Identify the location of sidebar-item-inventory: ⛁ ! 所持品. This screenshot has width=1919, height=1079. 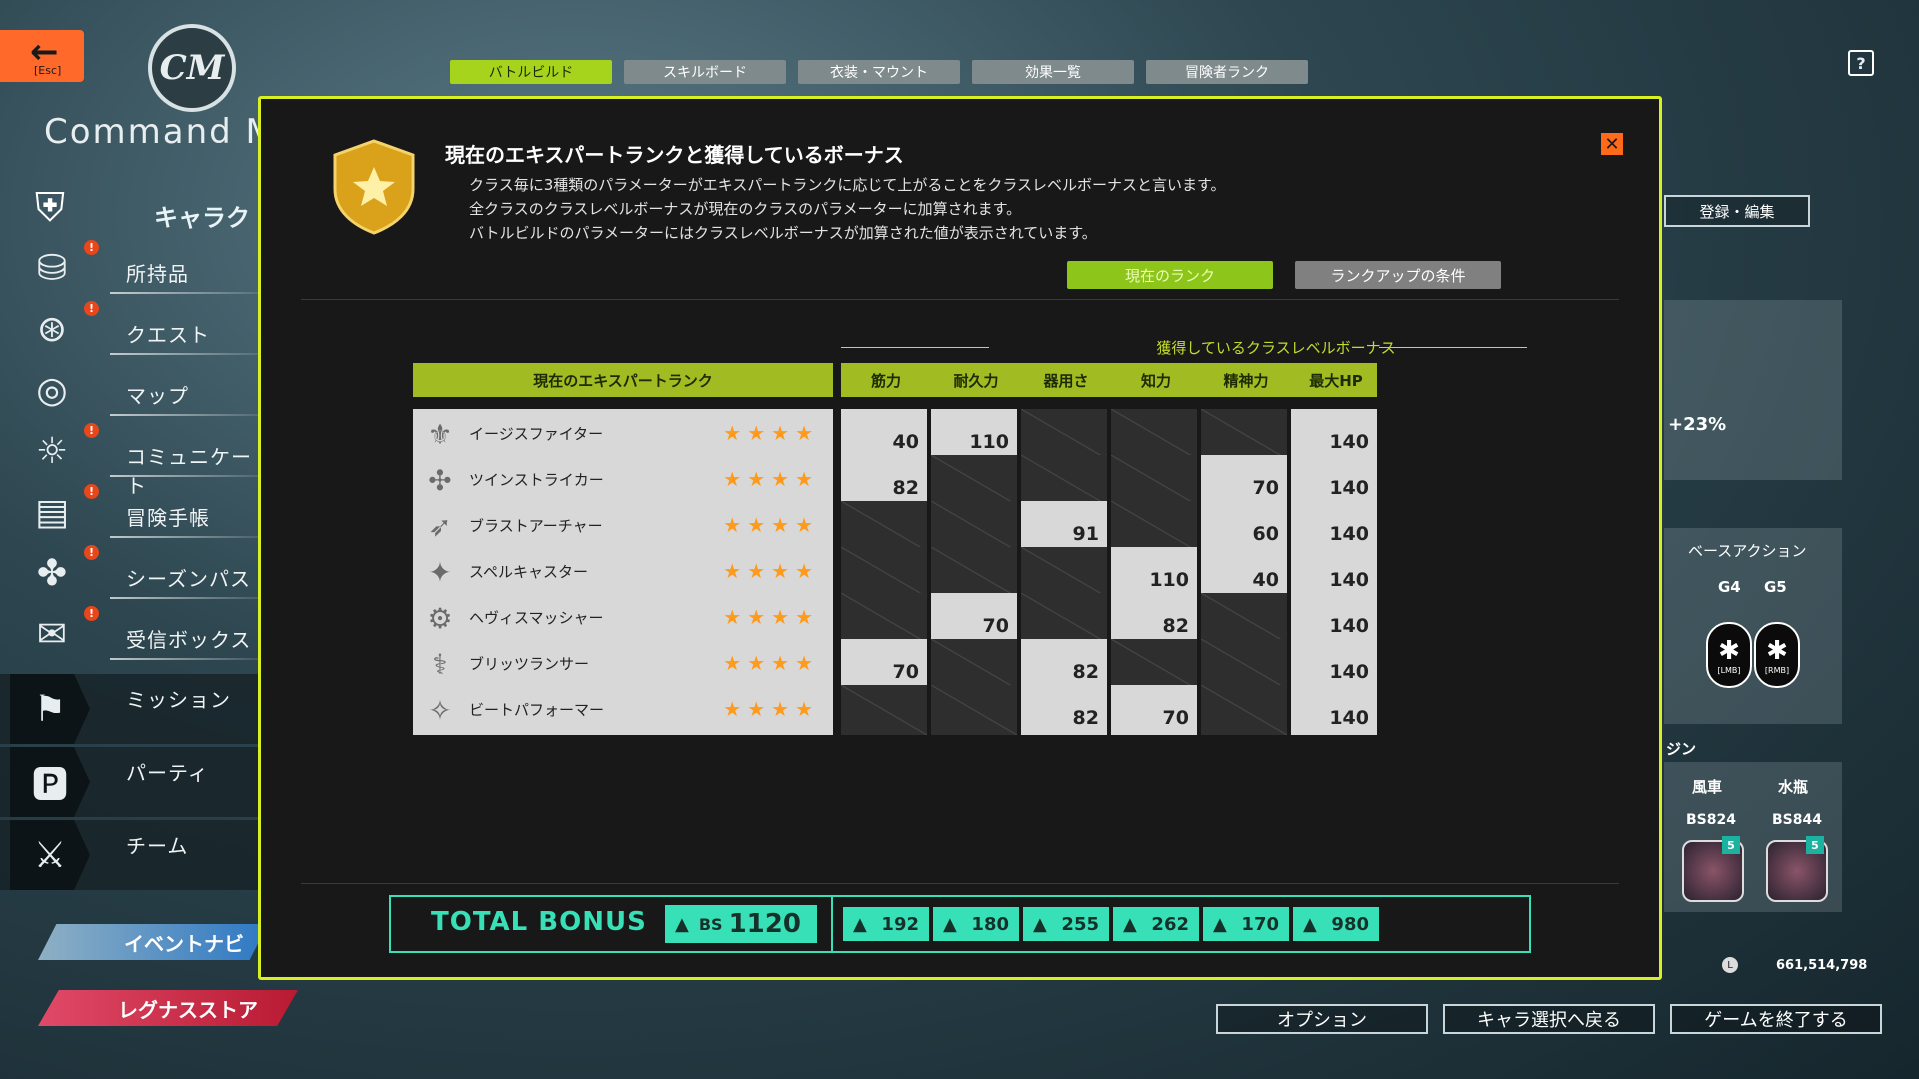
(129, 269).